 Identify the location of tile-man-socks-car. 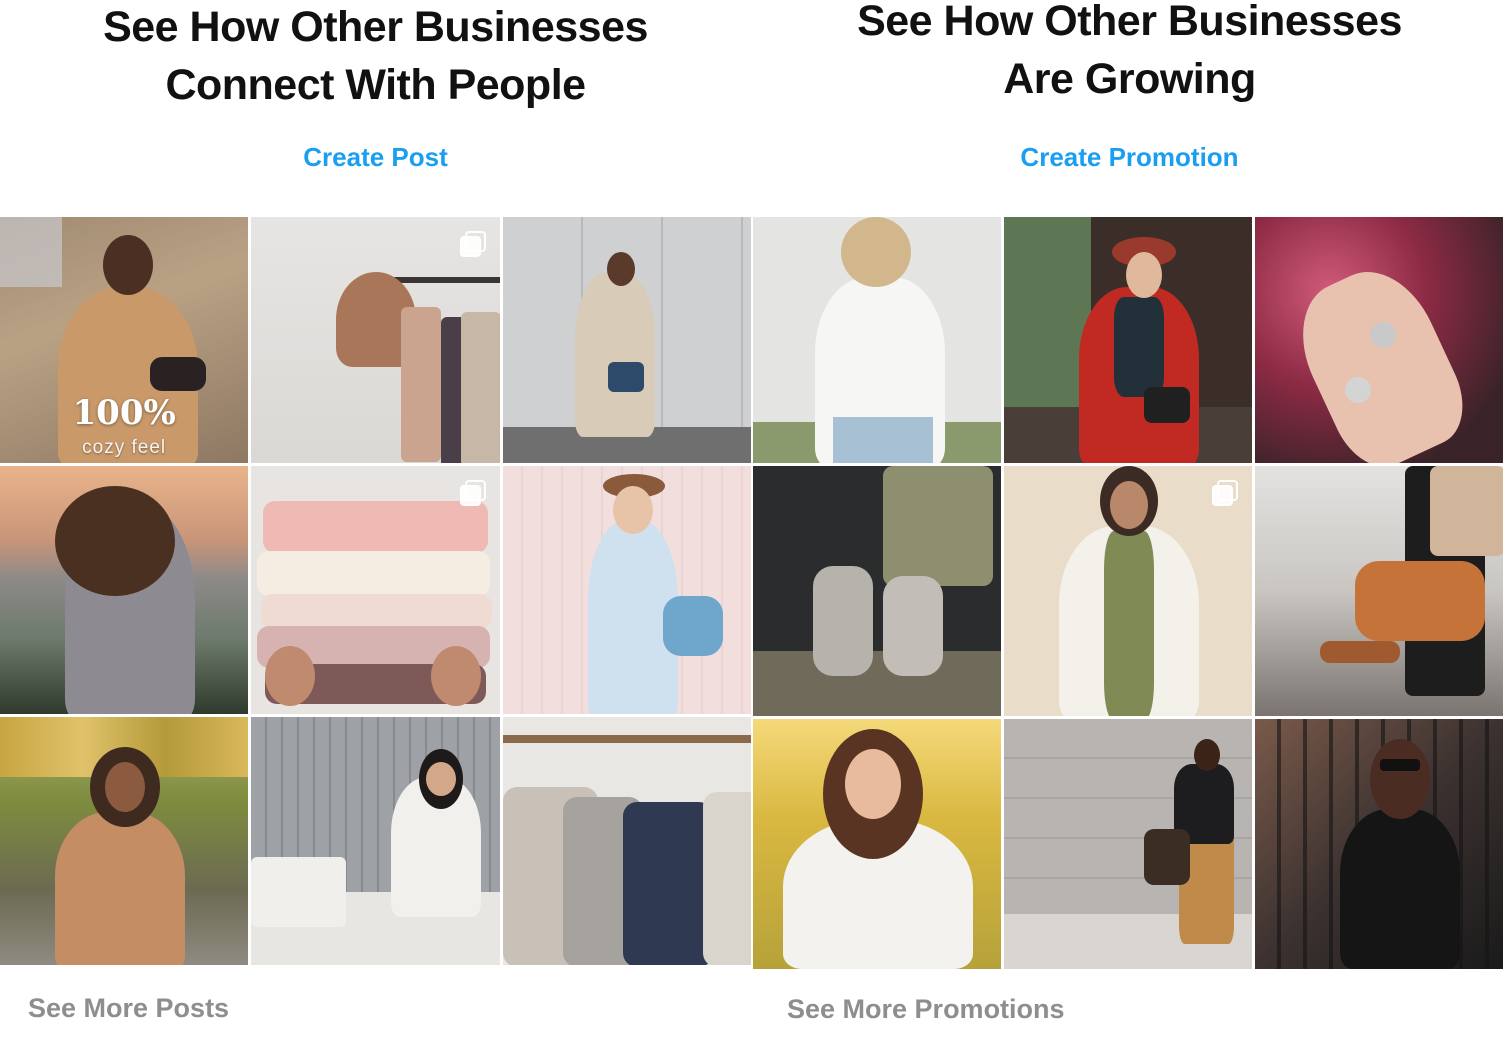
(877, 591).